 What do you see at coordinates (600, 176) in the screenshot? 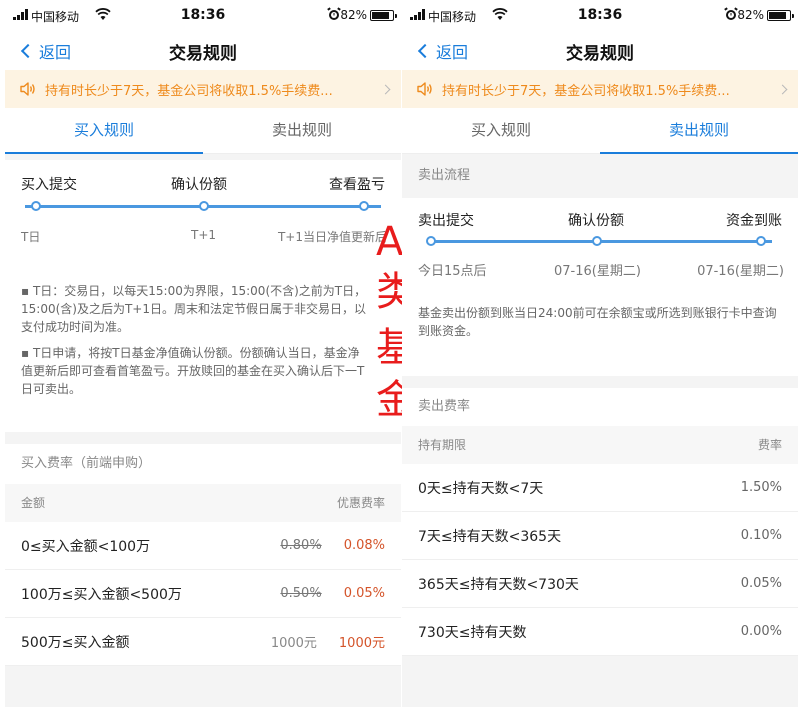
I see `sell-flow-title: 卖出流程` at bounding box center [600, 176].